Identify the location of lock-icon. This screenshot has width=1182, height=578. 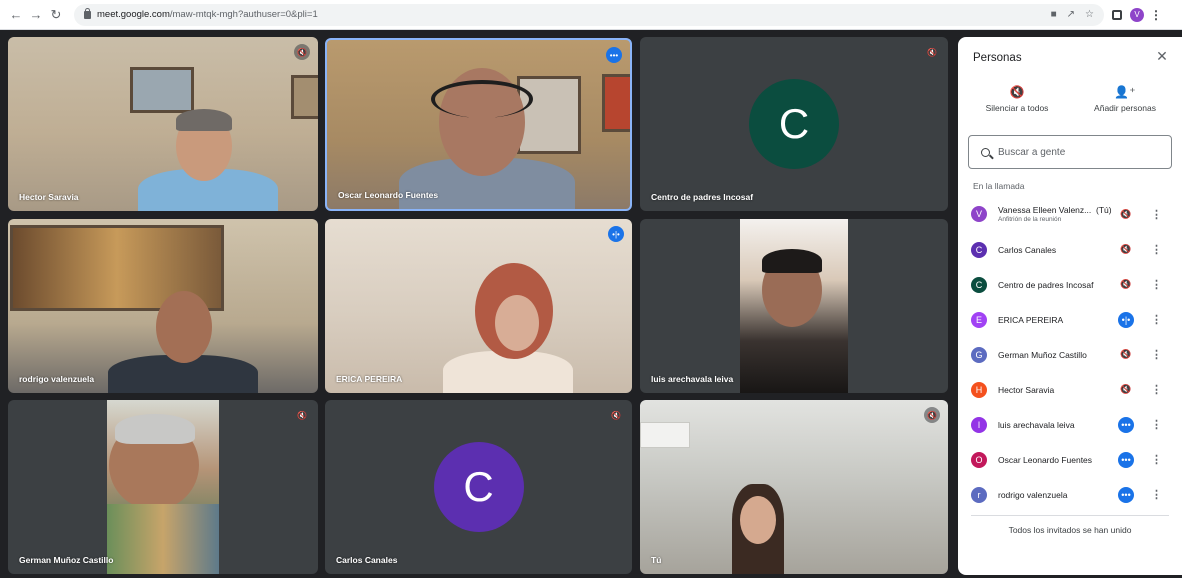
(87, 13).